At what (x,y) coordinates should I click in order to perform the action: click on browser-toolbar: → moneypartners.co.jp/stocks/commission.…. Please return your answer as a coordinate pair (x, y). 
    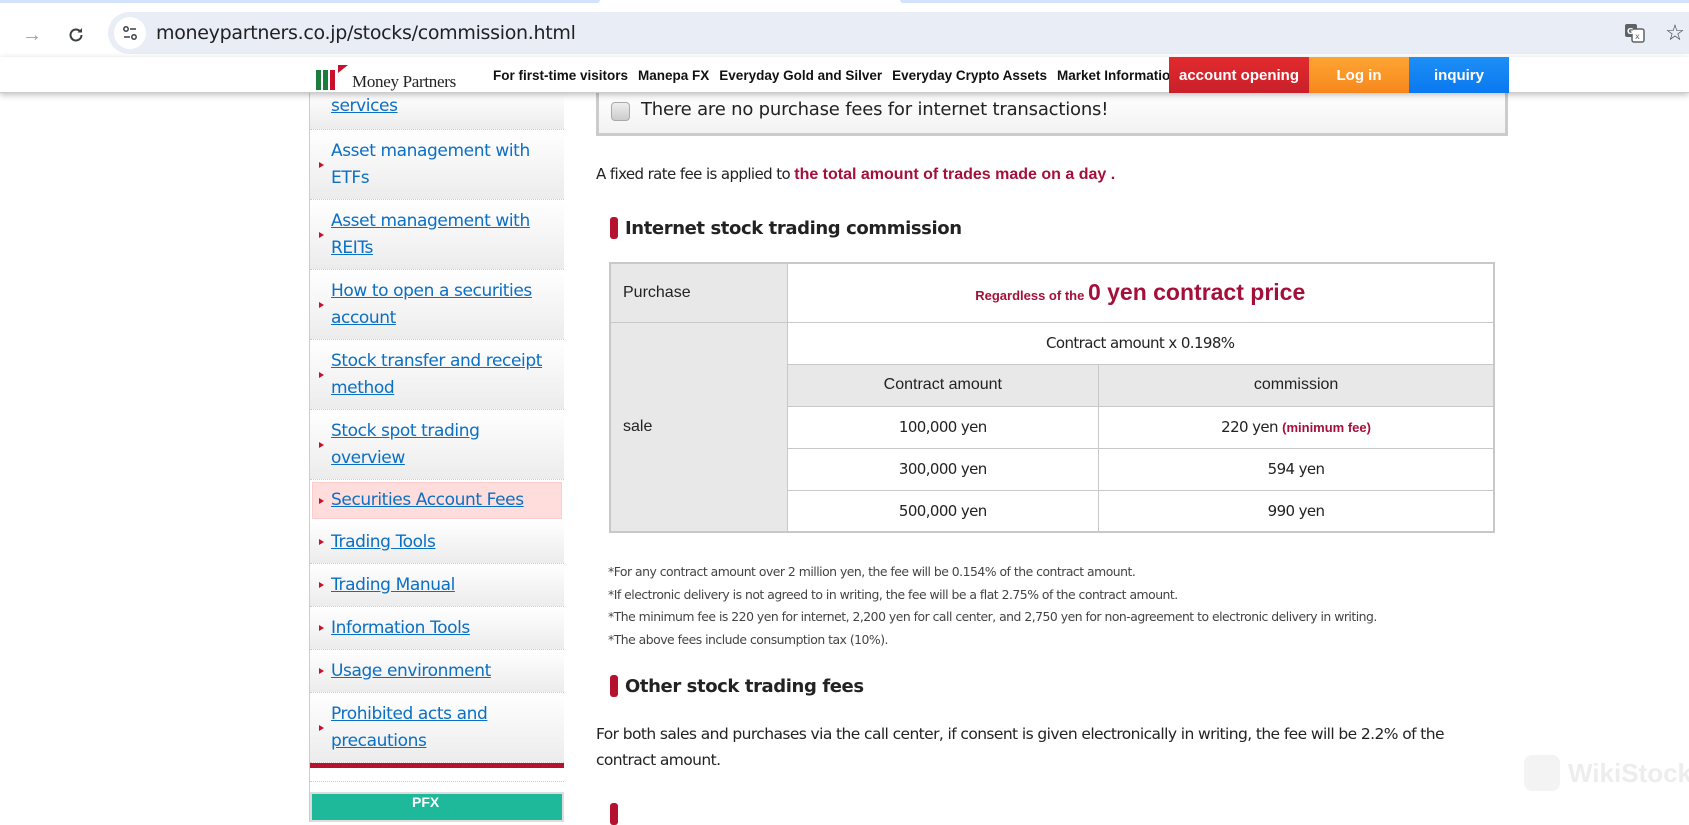
    Looking at the image, I should click on (844, 35).